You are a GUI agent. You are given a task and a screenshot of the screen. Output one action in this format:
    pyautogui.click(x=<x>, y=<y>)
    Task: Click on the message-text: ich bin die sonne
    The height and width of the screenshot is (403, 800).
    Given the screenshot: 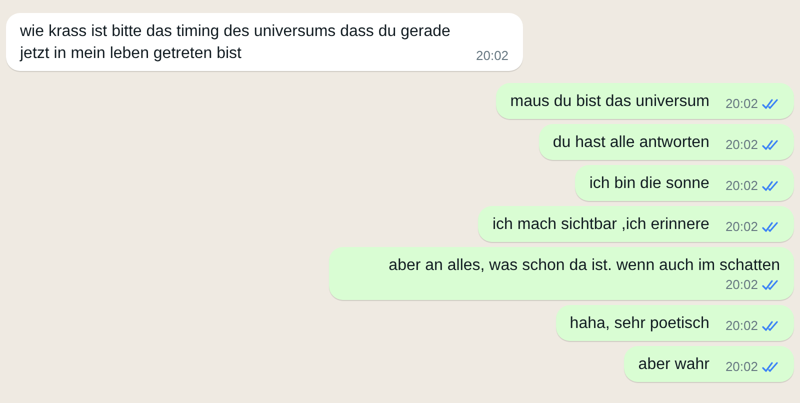 What is the action you would take?
    pyautogui.click(x=649, y=184)
    